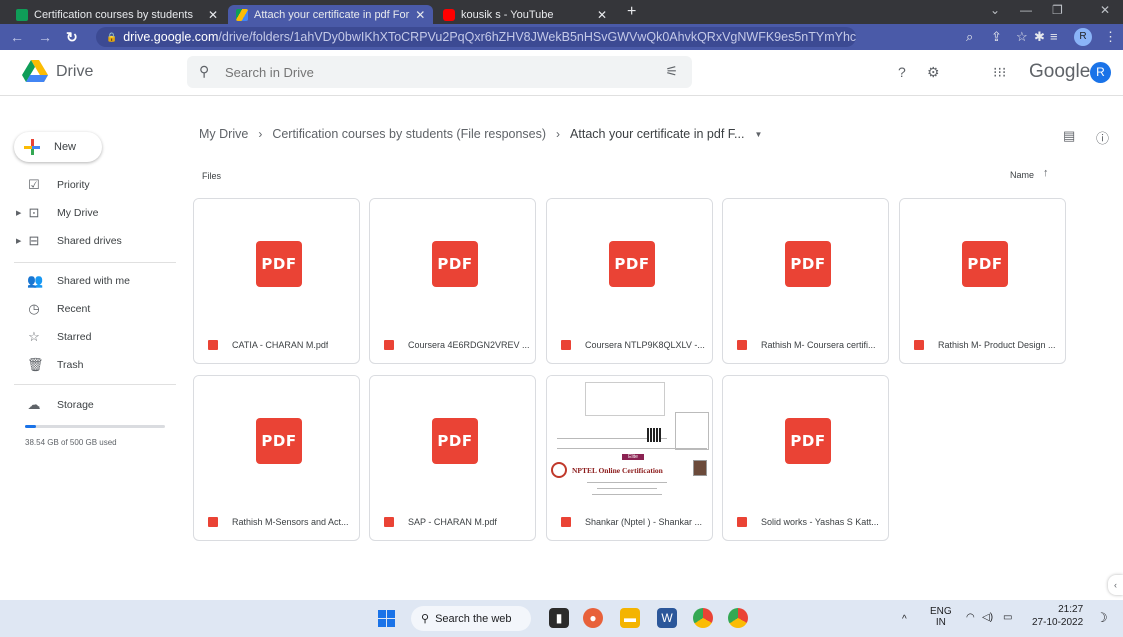 This screenshot has width=1123, height=637. I want to click on battery-icon: ▭, so click(1007, 617).